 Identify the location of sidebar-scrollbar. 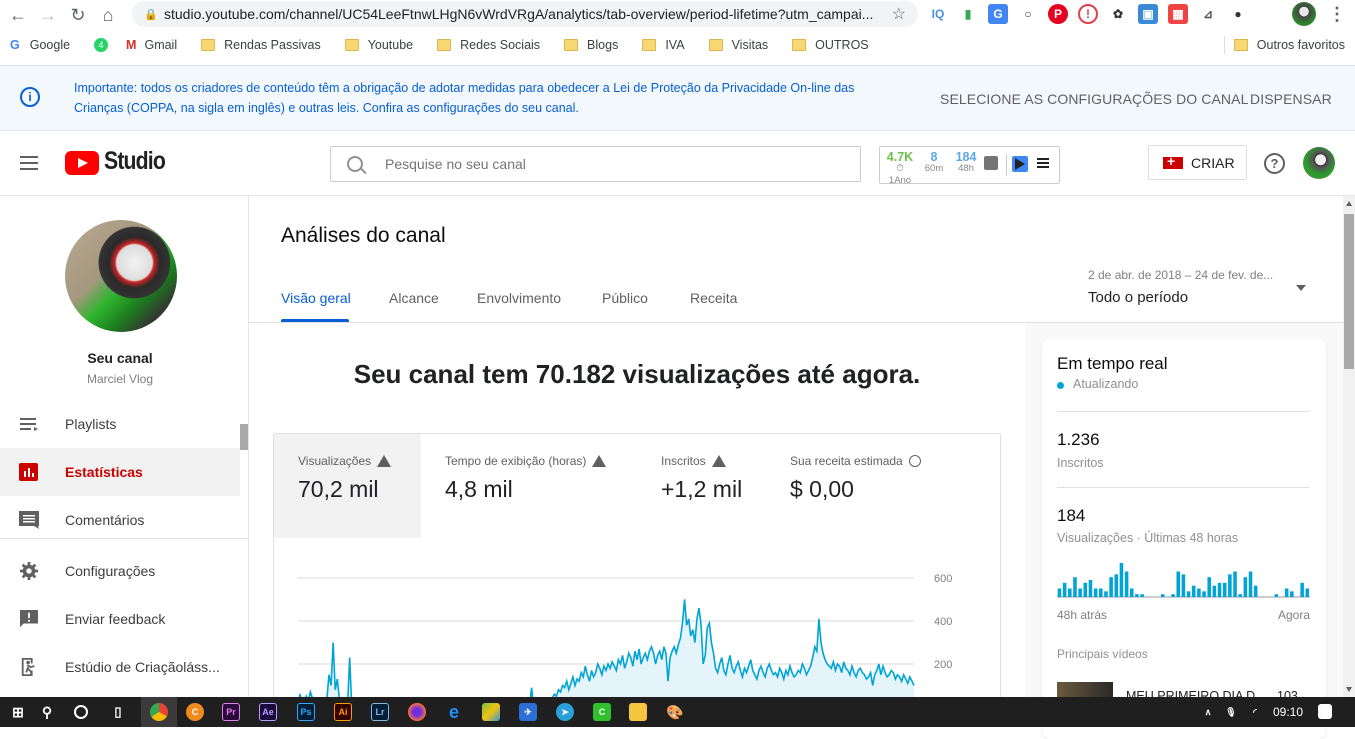
(244, 437).